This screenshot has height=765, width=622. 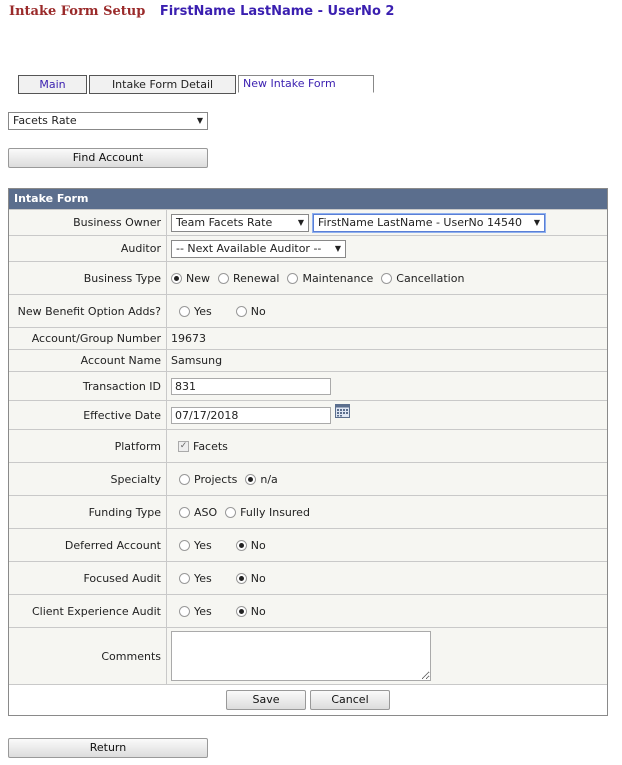 I want to click on business-type-cancellation: Cancellation, so click(x=422, y=278).